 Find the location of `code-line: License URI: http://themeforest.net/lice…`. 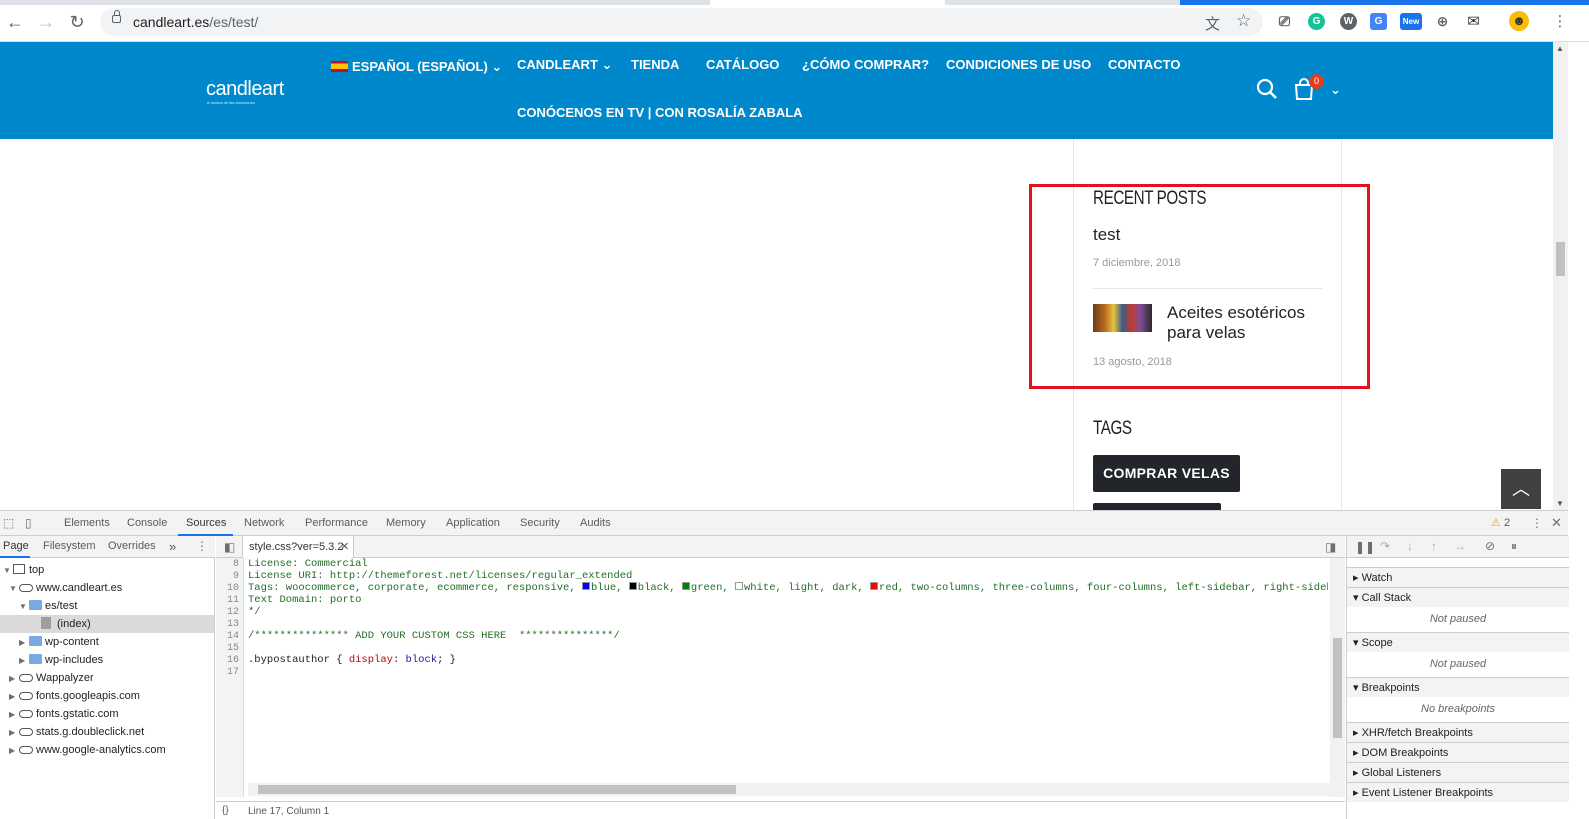

code-line: License URI: http://themeforest.net/lice… is located at coordinates (440, 576).